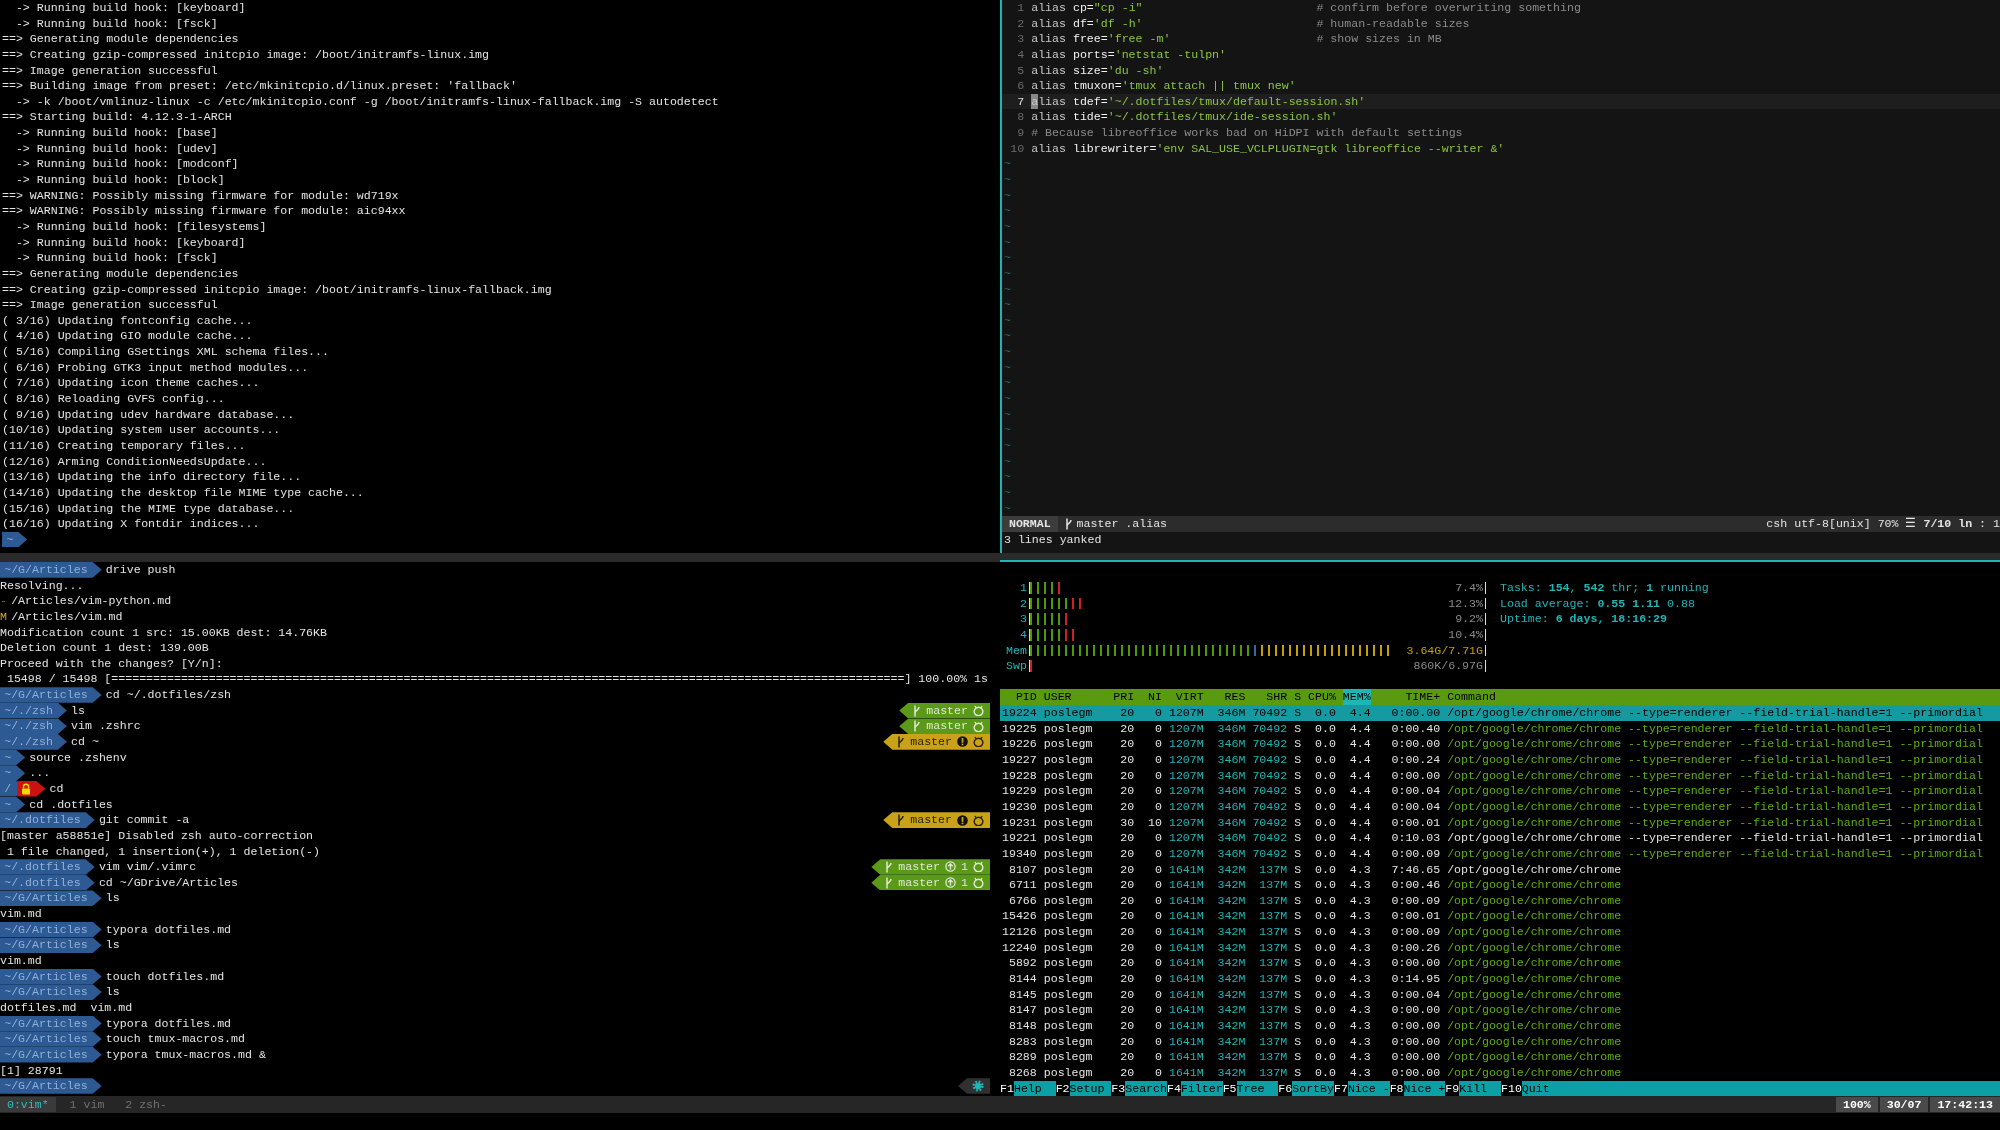 This screenshot has width=2000, height=1130. Describe the element at coordinates (1500, 838) in the screenshot. I see `process-row: 19221 poslegm 20 0 1207M 346M 70492 S 0.0 4.4 0:10.03 /opt/google/chrome/chrome --type=renderer --field-trial-handle=1 --primordial` at that location.